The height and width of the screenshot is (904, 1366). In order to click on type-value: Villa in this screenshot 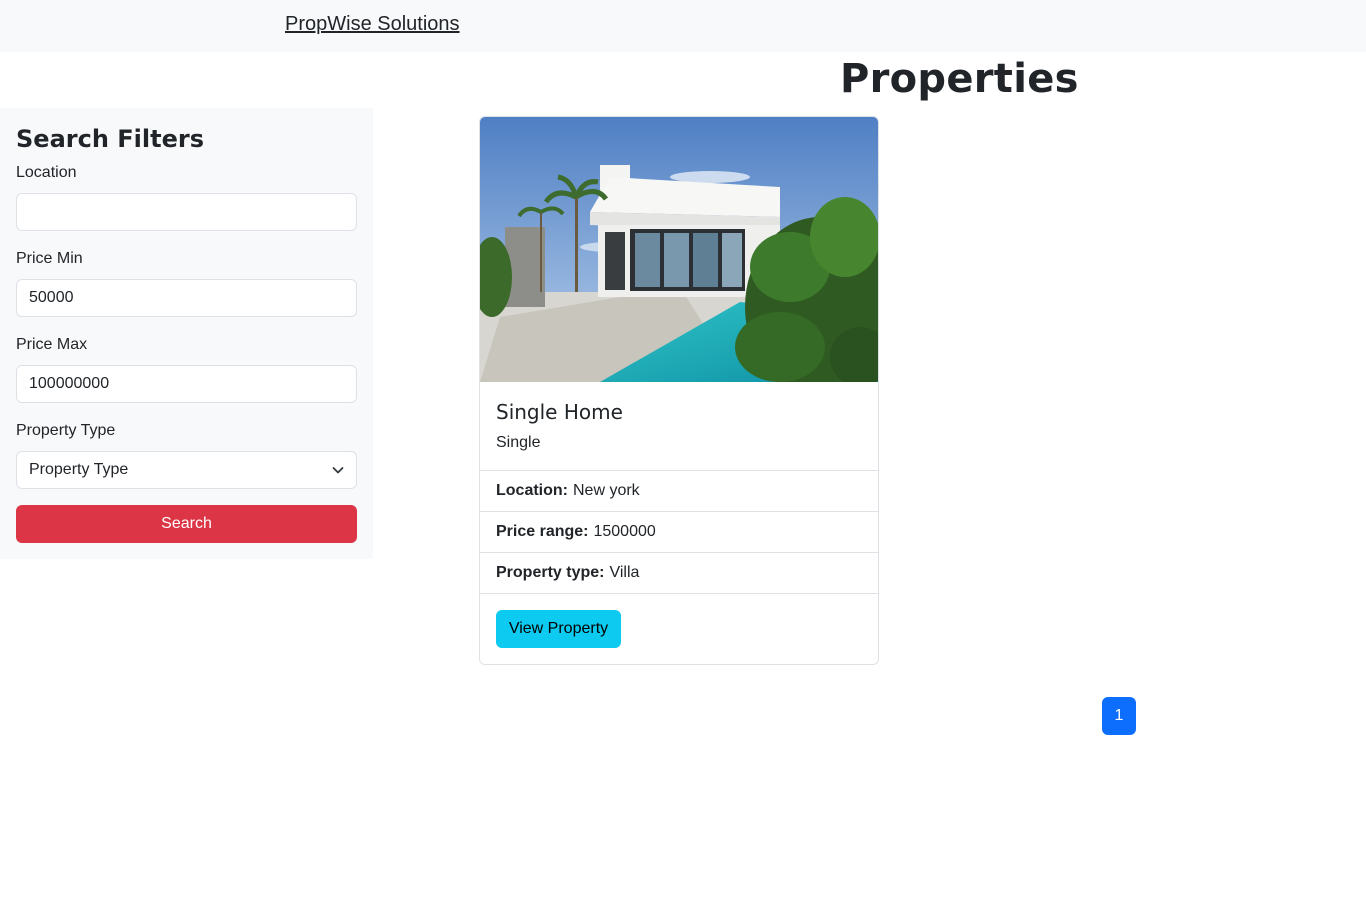, I will do `click(624, 572)`.